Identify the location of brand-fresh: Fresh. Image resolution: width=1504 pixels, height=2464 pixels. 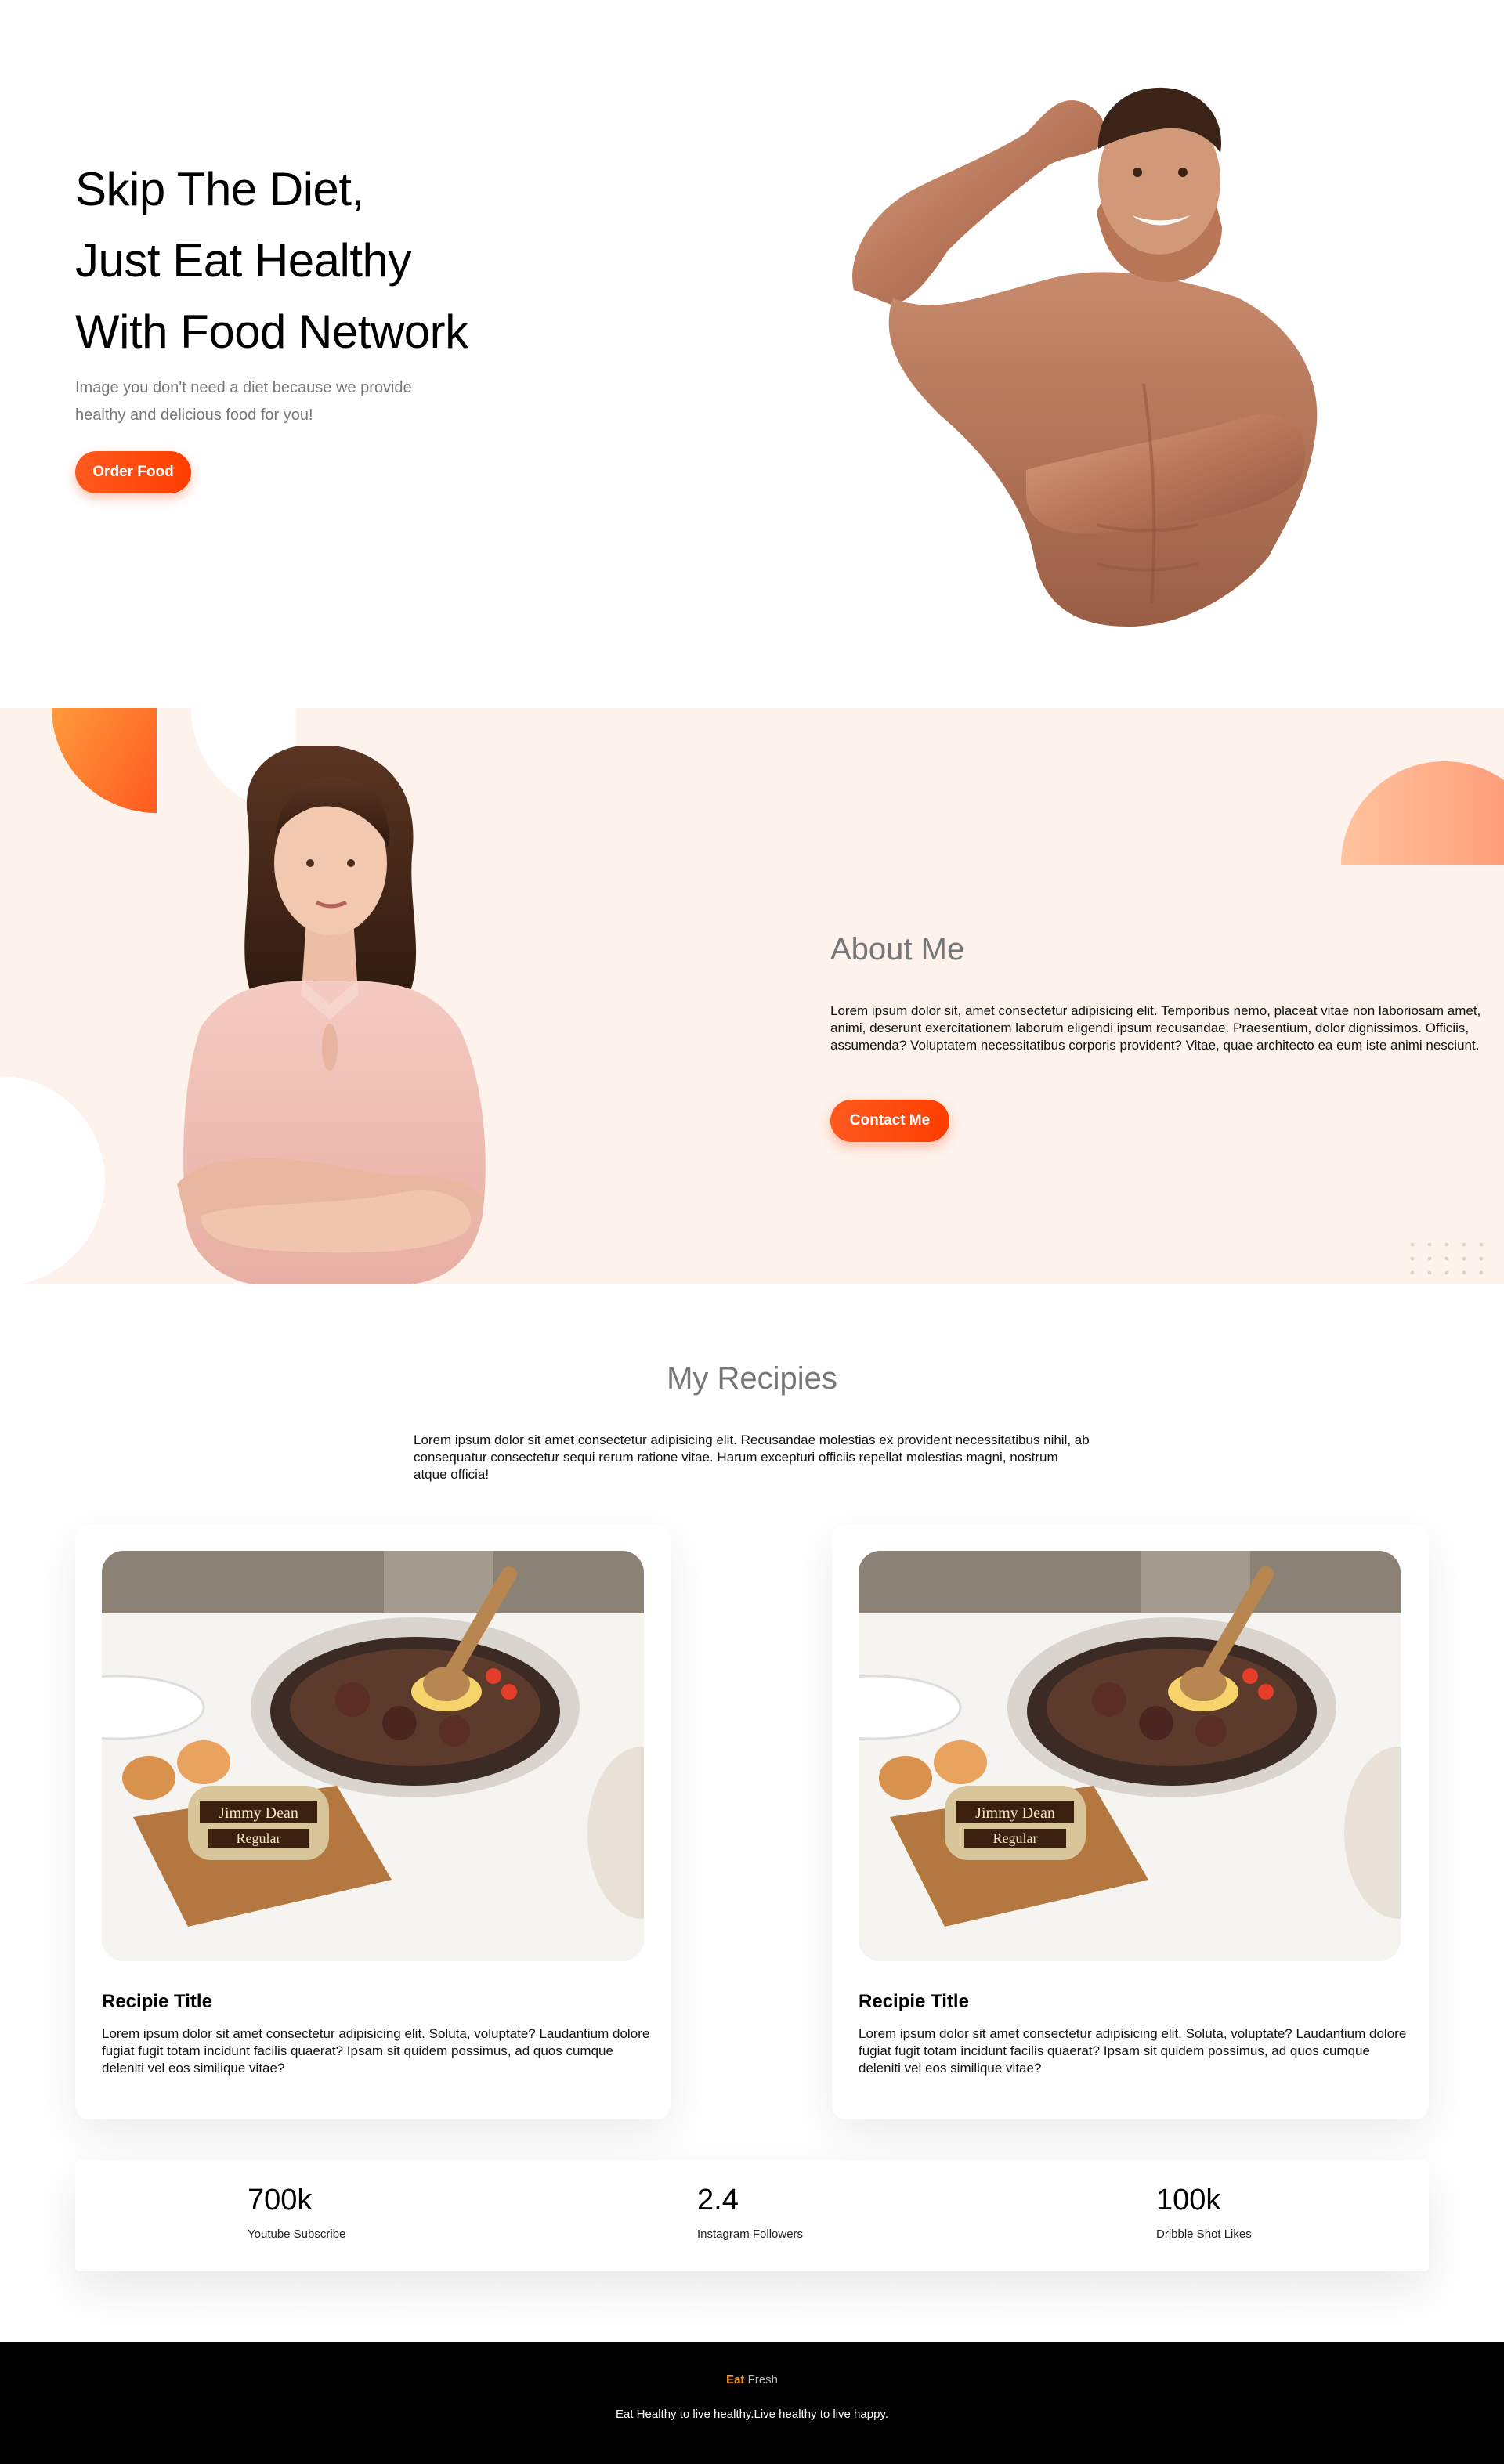
(762, 2379).